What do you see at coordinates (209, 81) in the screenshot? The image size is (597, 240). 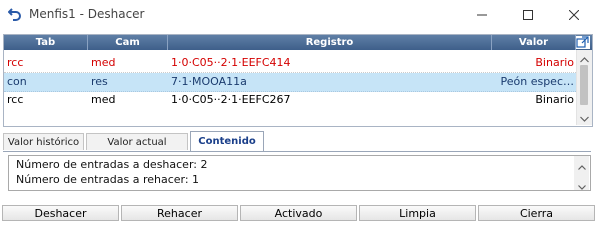 I see `cell-registro: 7·1·MOOA11a` at bounding box center [209, 81].